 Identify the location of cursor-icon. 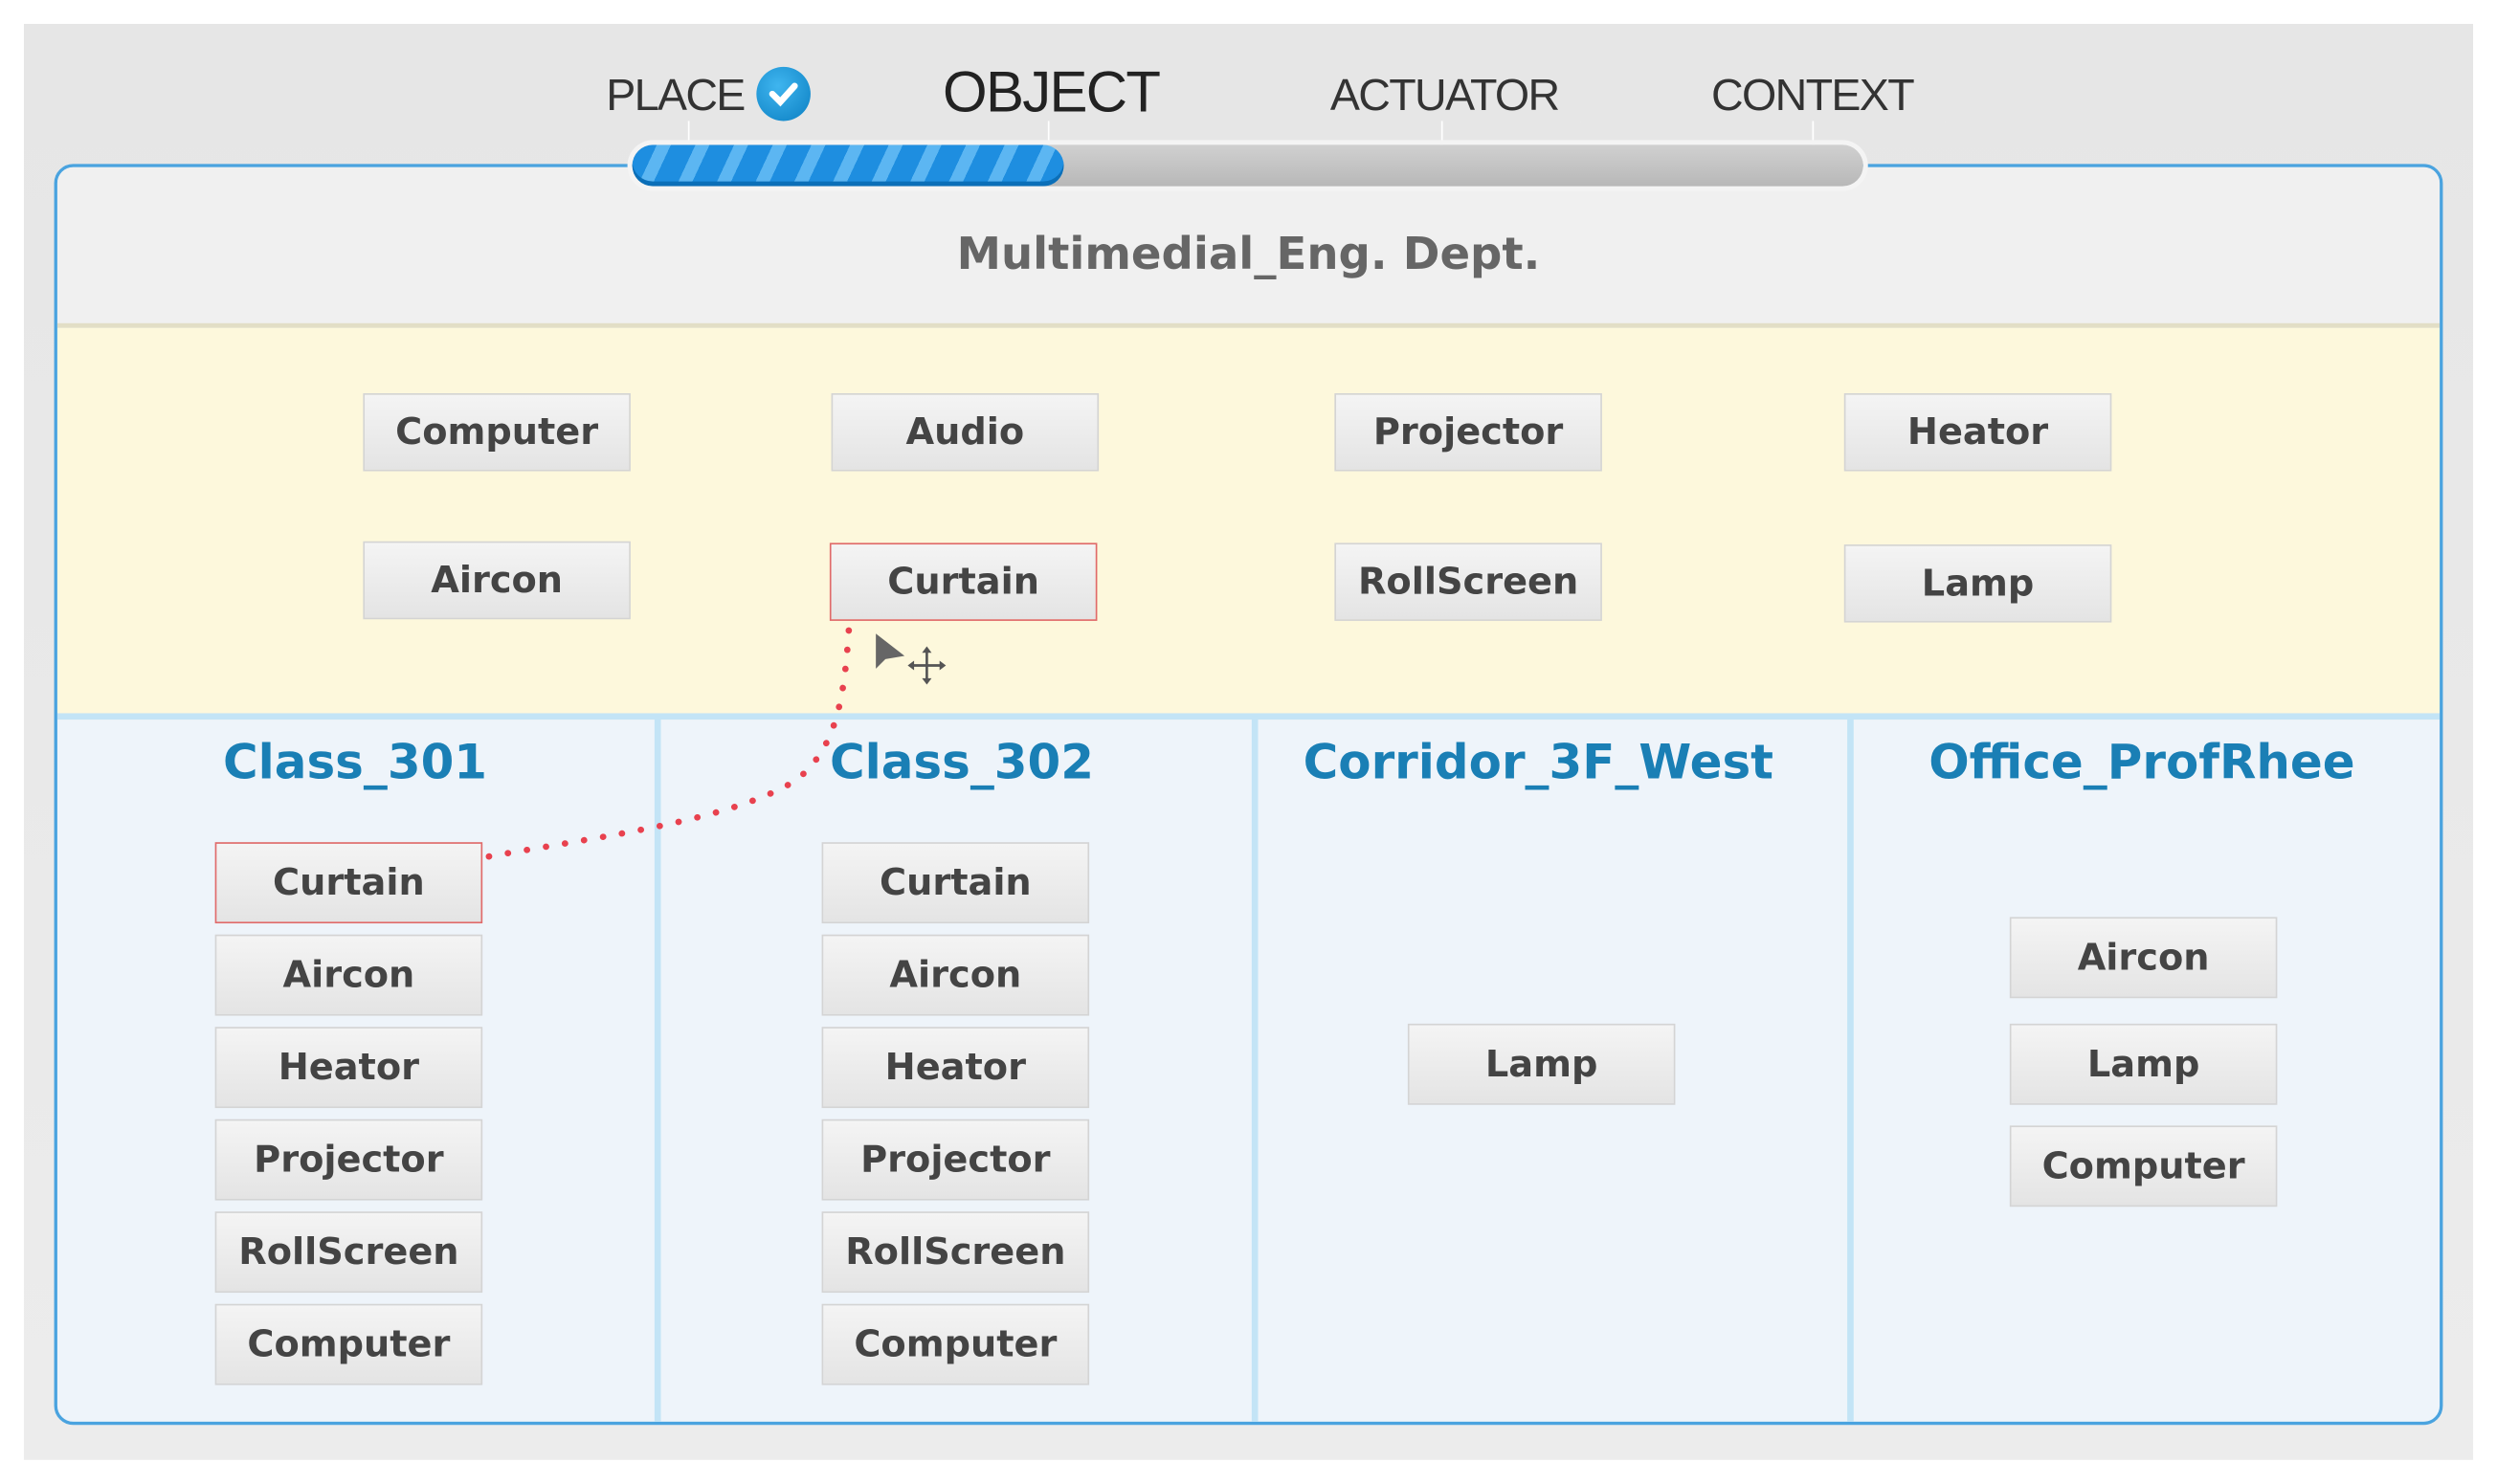
(890, 651).